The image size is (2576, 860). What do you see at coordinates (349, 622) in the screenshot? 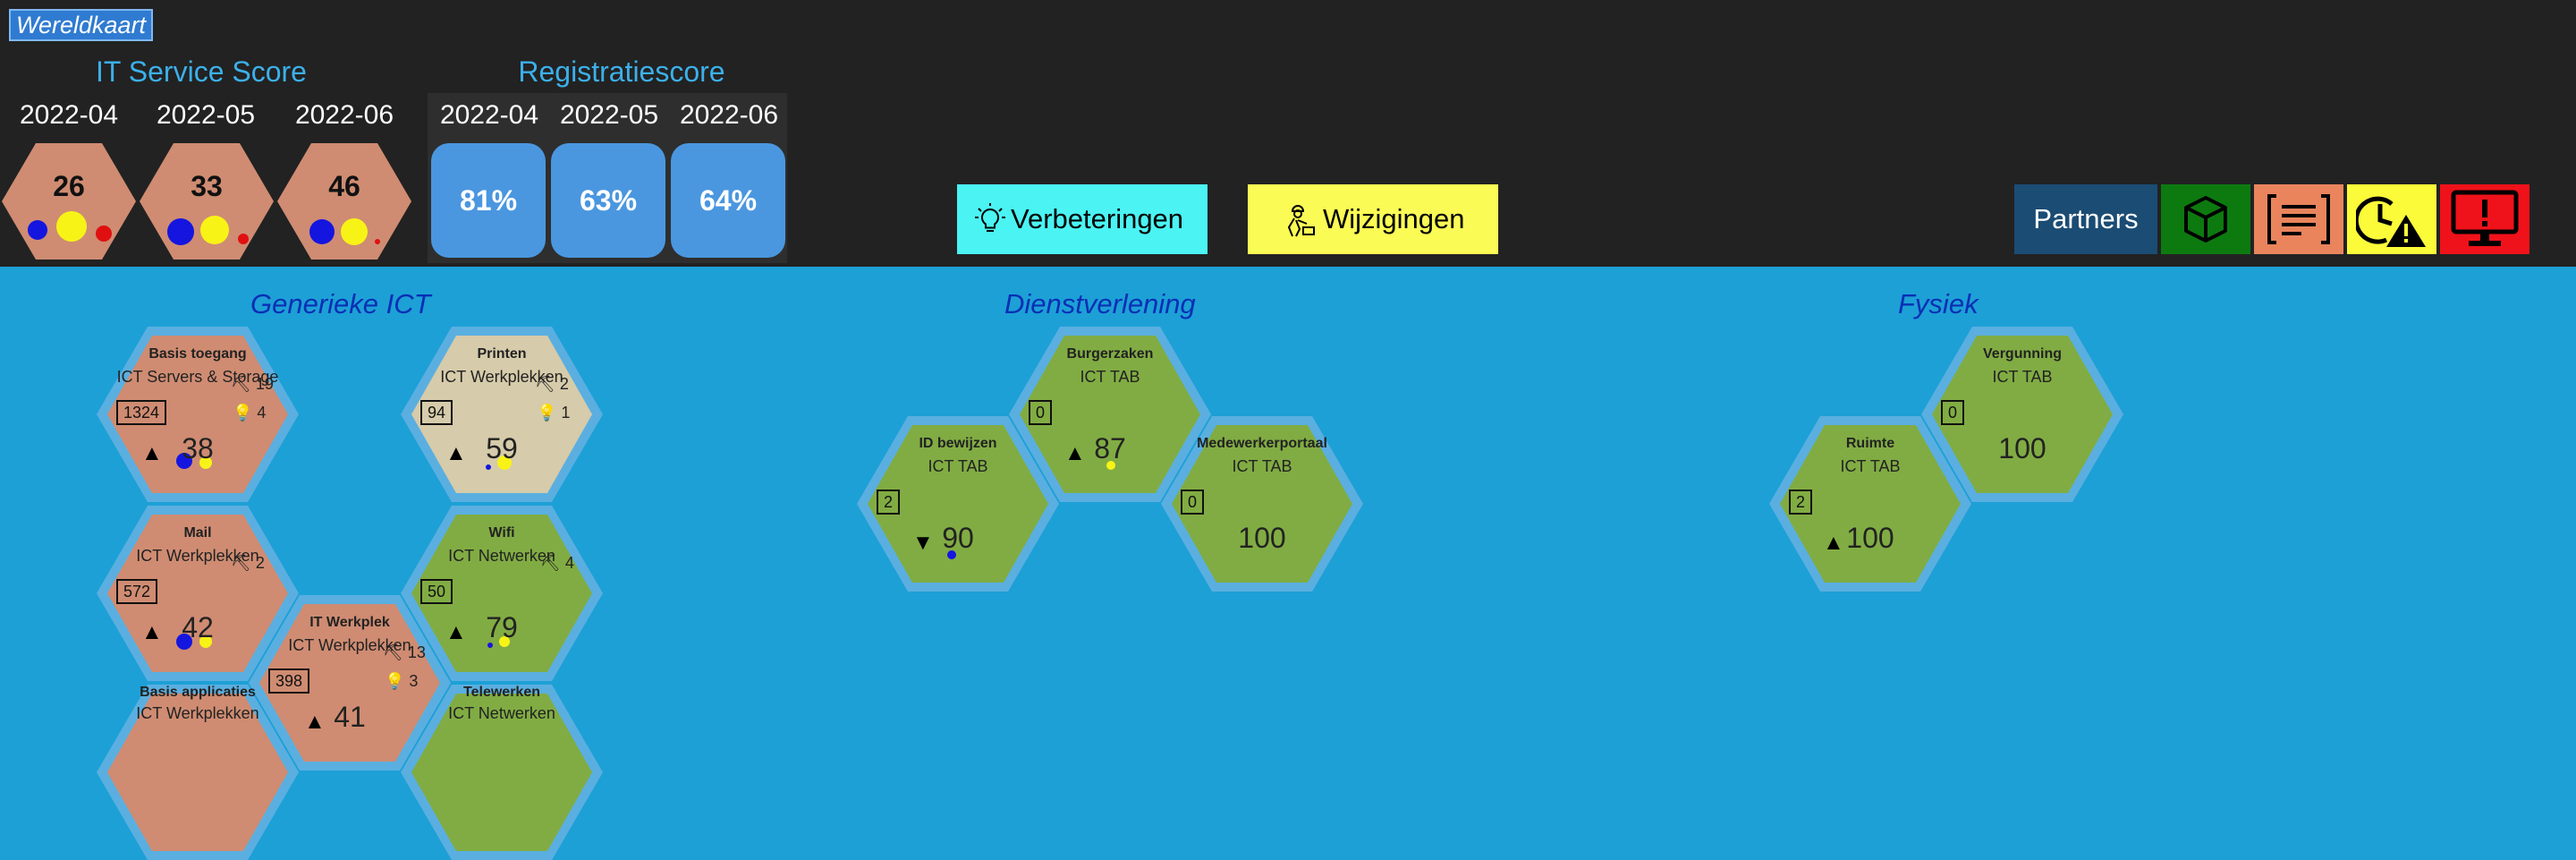
I see `tile-name: IT Werkplek` at bounding box center [349, 622].